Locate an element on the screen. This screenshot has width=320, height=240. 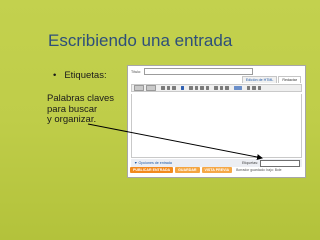
pointer-arrow is located at coordinates (175, 141).